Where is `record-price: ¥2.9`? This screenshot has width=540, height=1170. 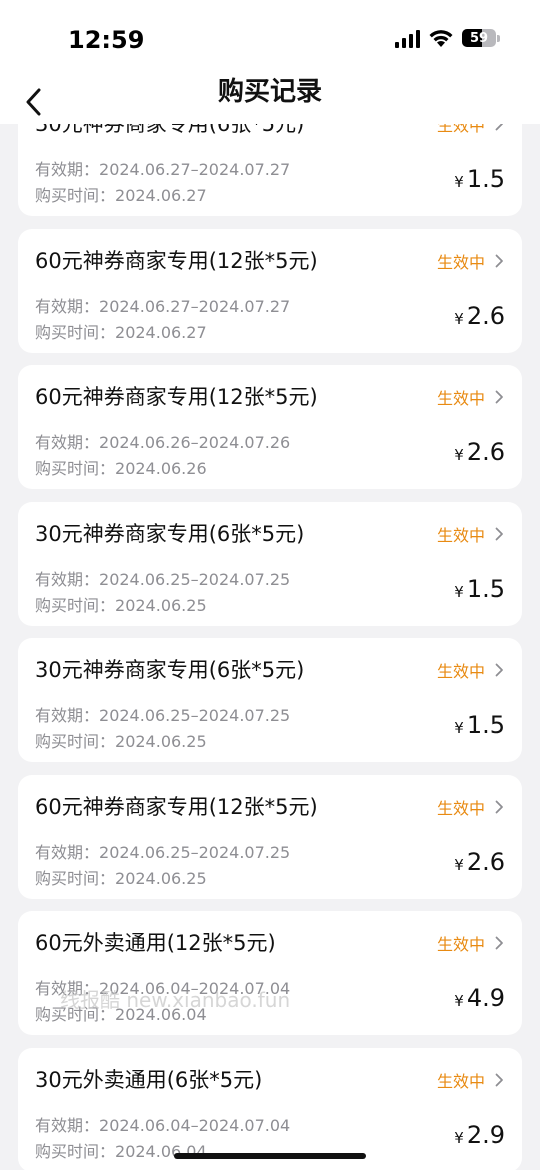
record-price: ¥2.9 is located at coordinates (479, 1135).